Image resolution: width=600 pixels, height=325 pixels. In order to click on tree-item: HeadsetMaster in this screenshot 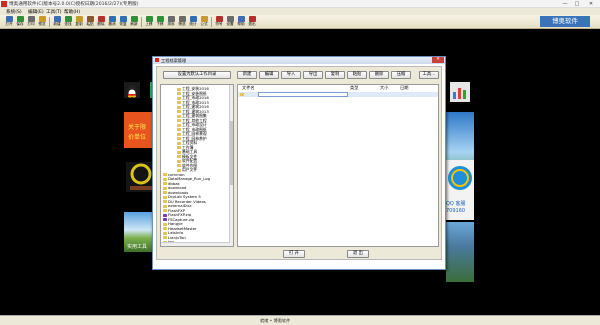, I will do `click(180, 228)`.